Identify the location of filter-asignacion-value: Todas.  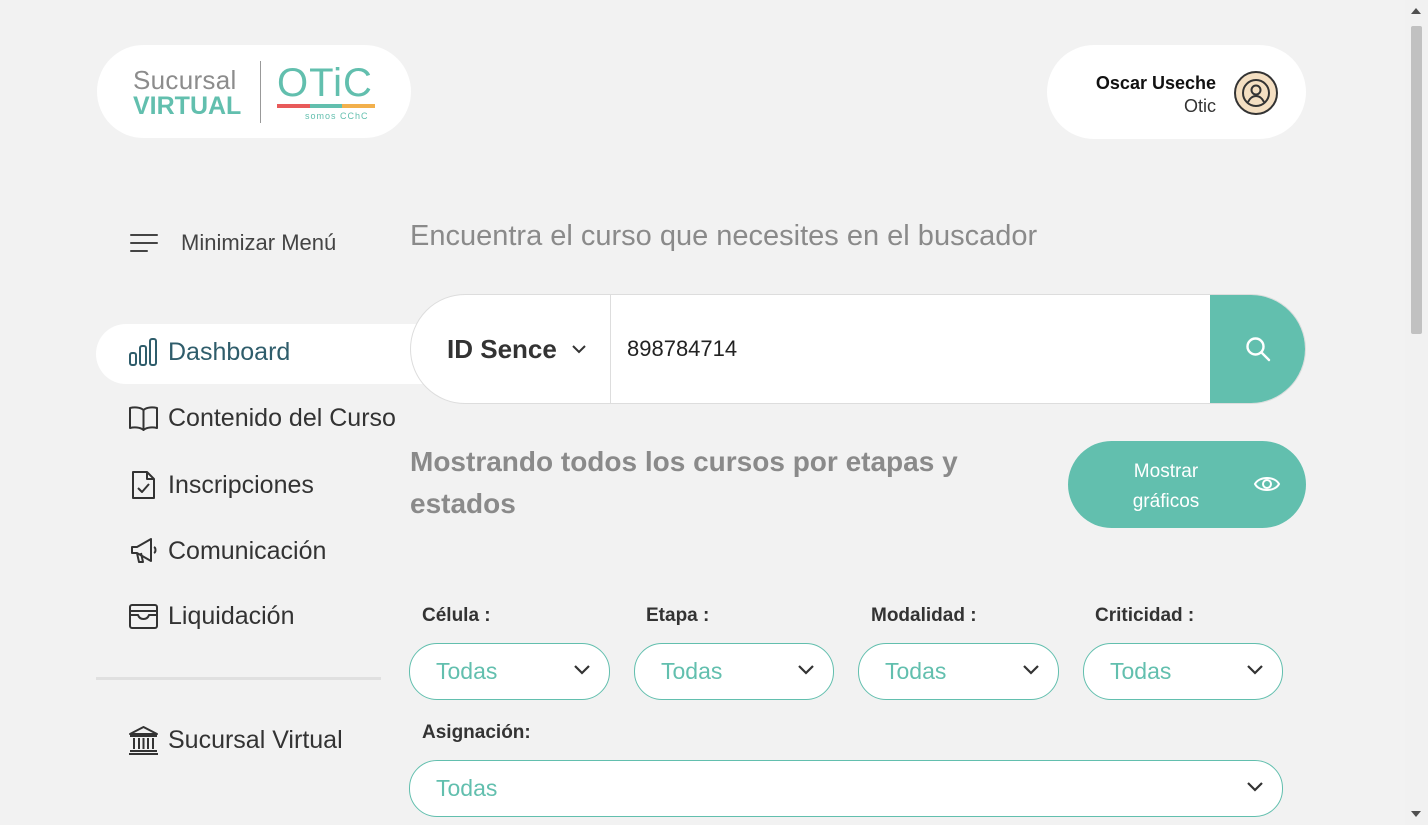
(467, 788).